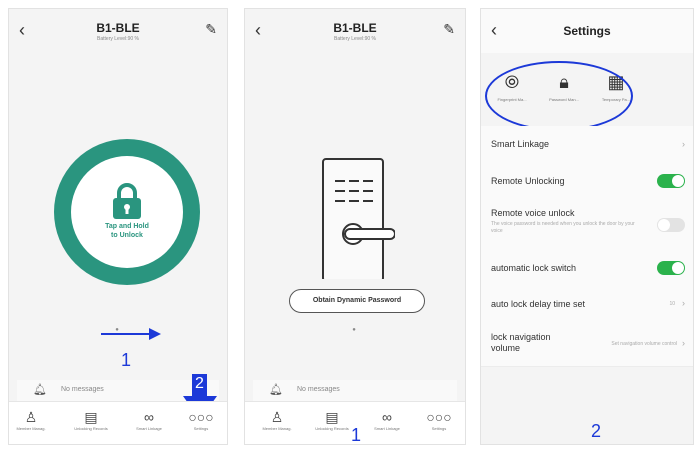 The width and height of the screenshot is (700, 450). What do you see at coordinates (671, 181) in the screenshot?
I see `remote-unlocking-toggle` at bounding box center [671, 181].